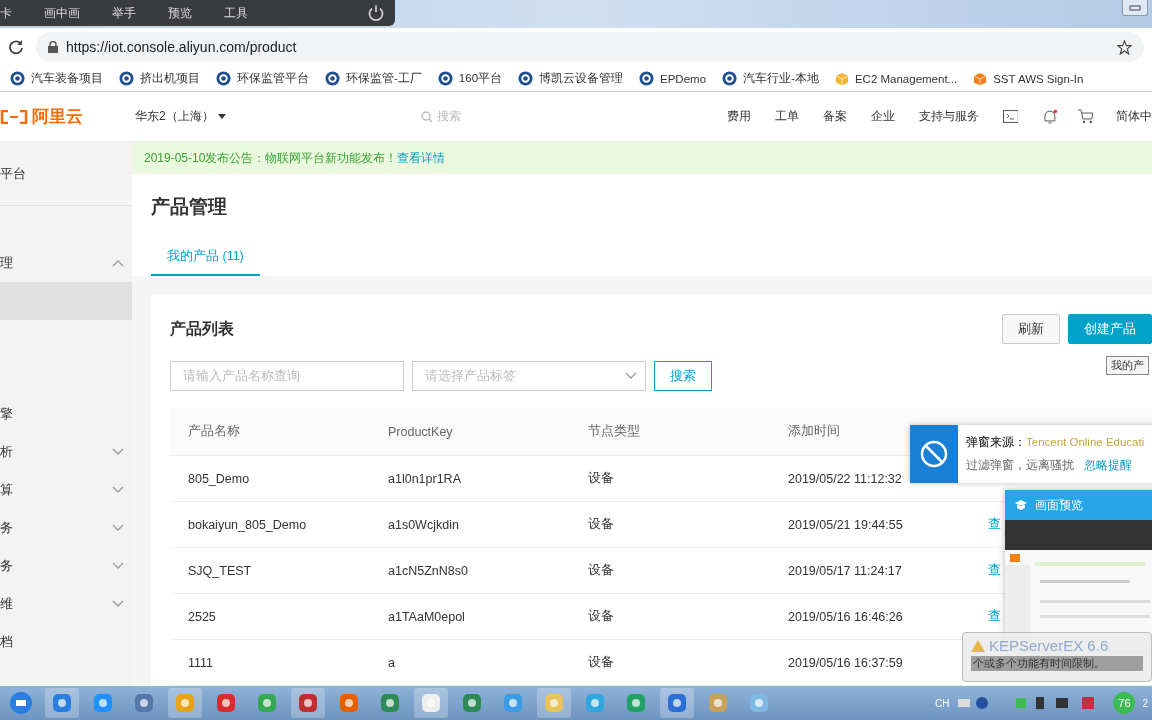 Image resolution: width=1152 pixels, height=720 pixels. What do you see at coordinates (480, 78) in the screenshot?
I see `bookmark: 160平台` at bounding box center [480, 78].